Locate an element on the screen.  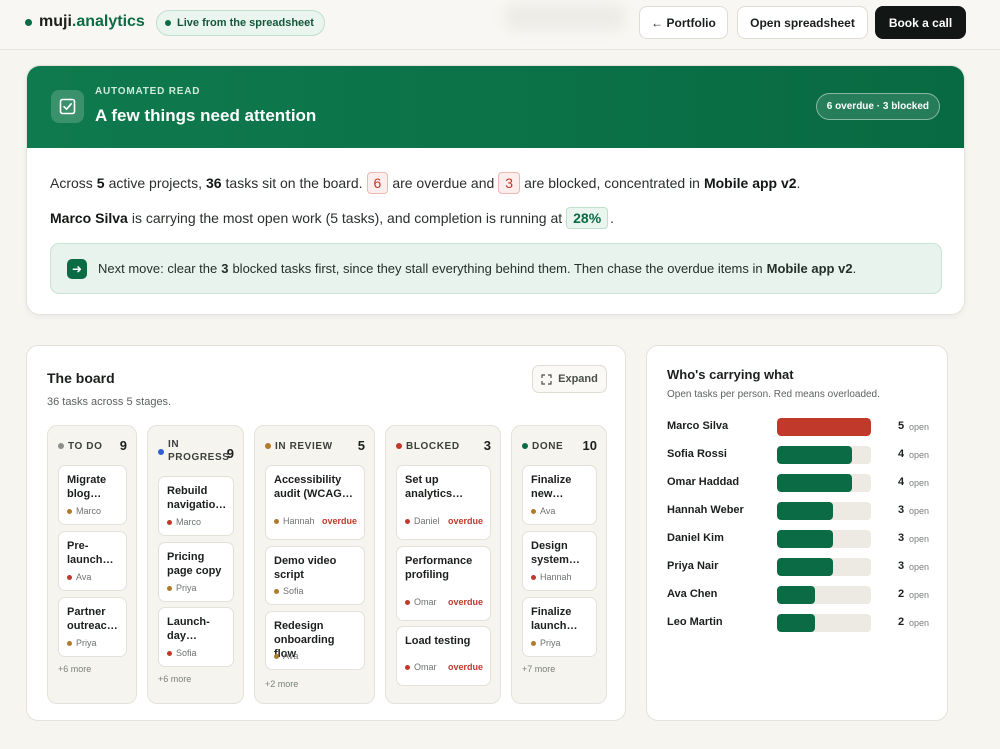
person-row: Hannah Weber 3 open is located at coordinates (802, 511).